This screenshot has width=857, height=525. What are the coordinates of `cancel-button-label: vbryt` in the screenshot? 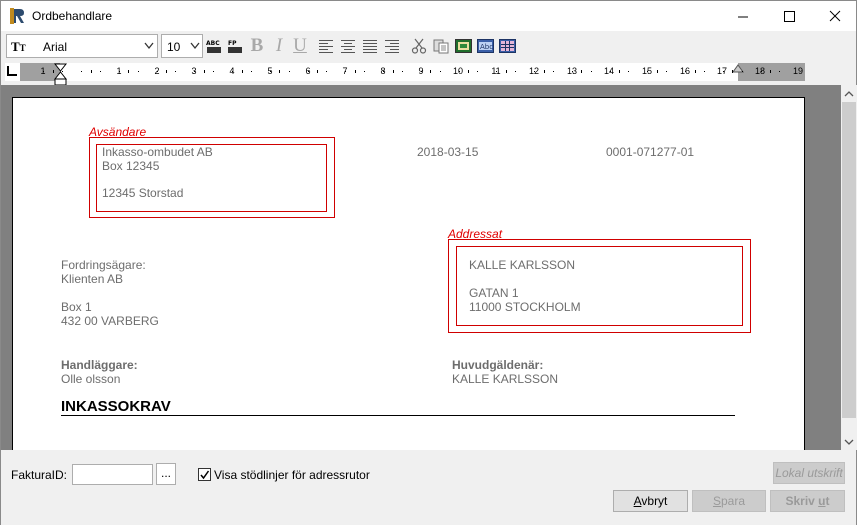 It's located at (654, 501).